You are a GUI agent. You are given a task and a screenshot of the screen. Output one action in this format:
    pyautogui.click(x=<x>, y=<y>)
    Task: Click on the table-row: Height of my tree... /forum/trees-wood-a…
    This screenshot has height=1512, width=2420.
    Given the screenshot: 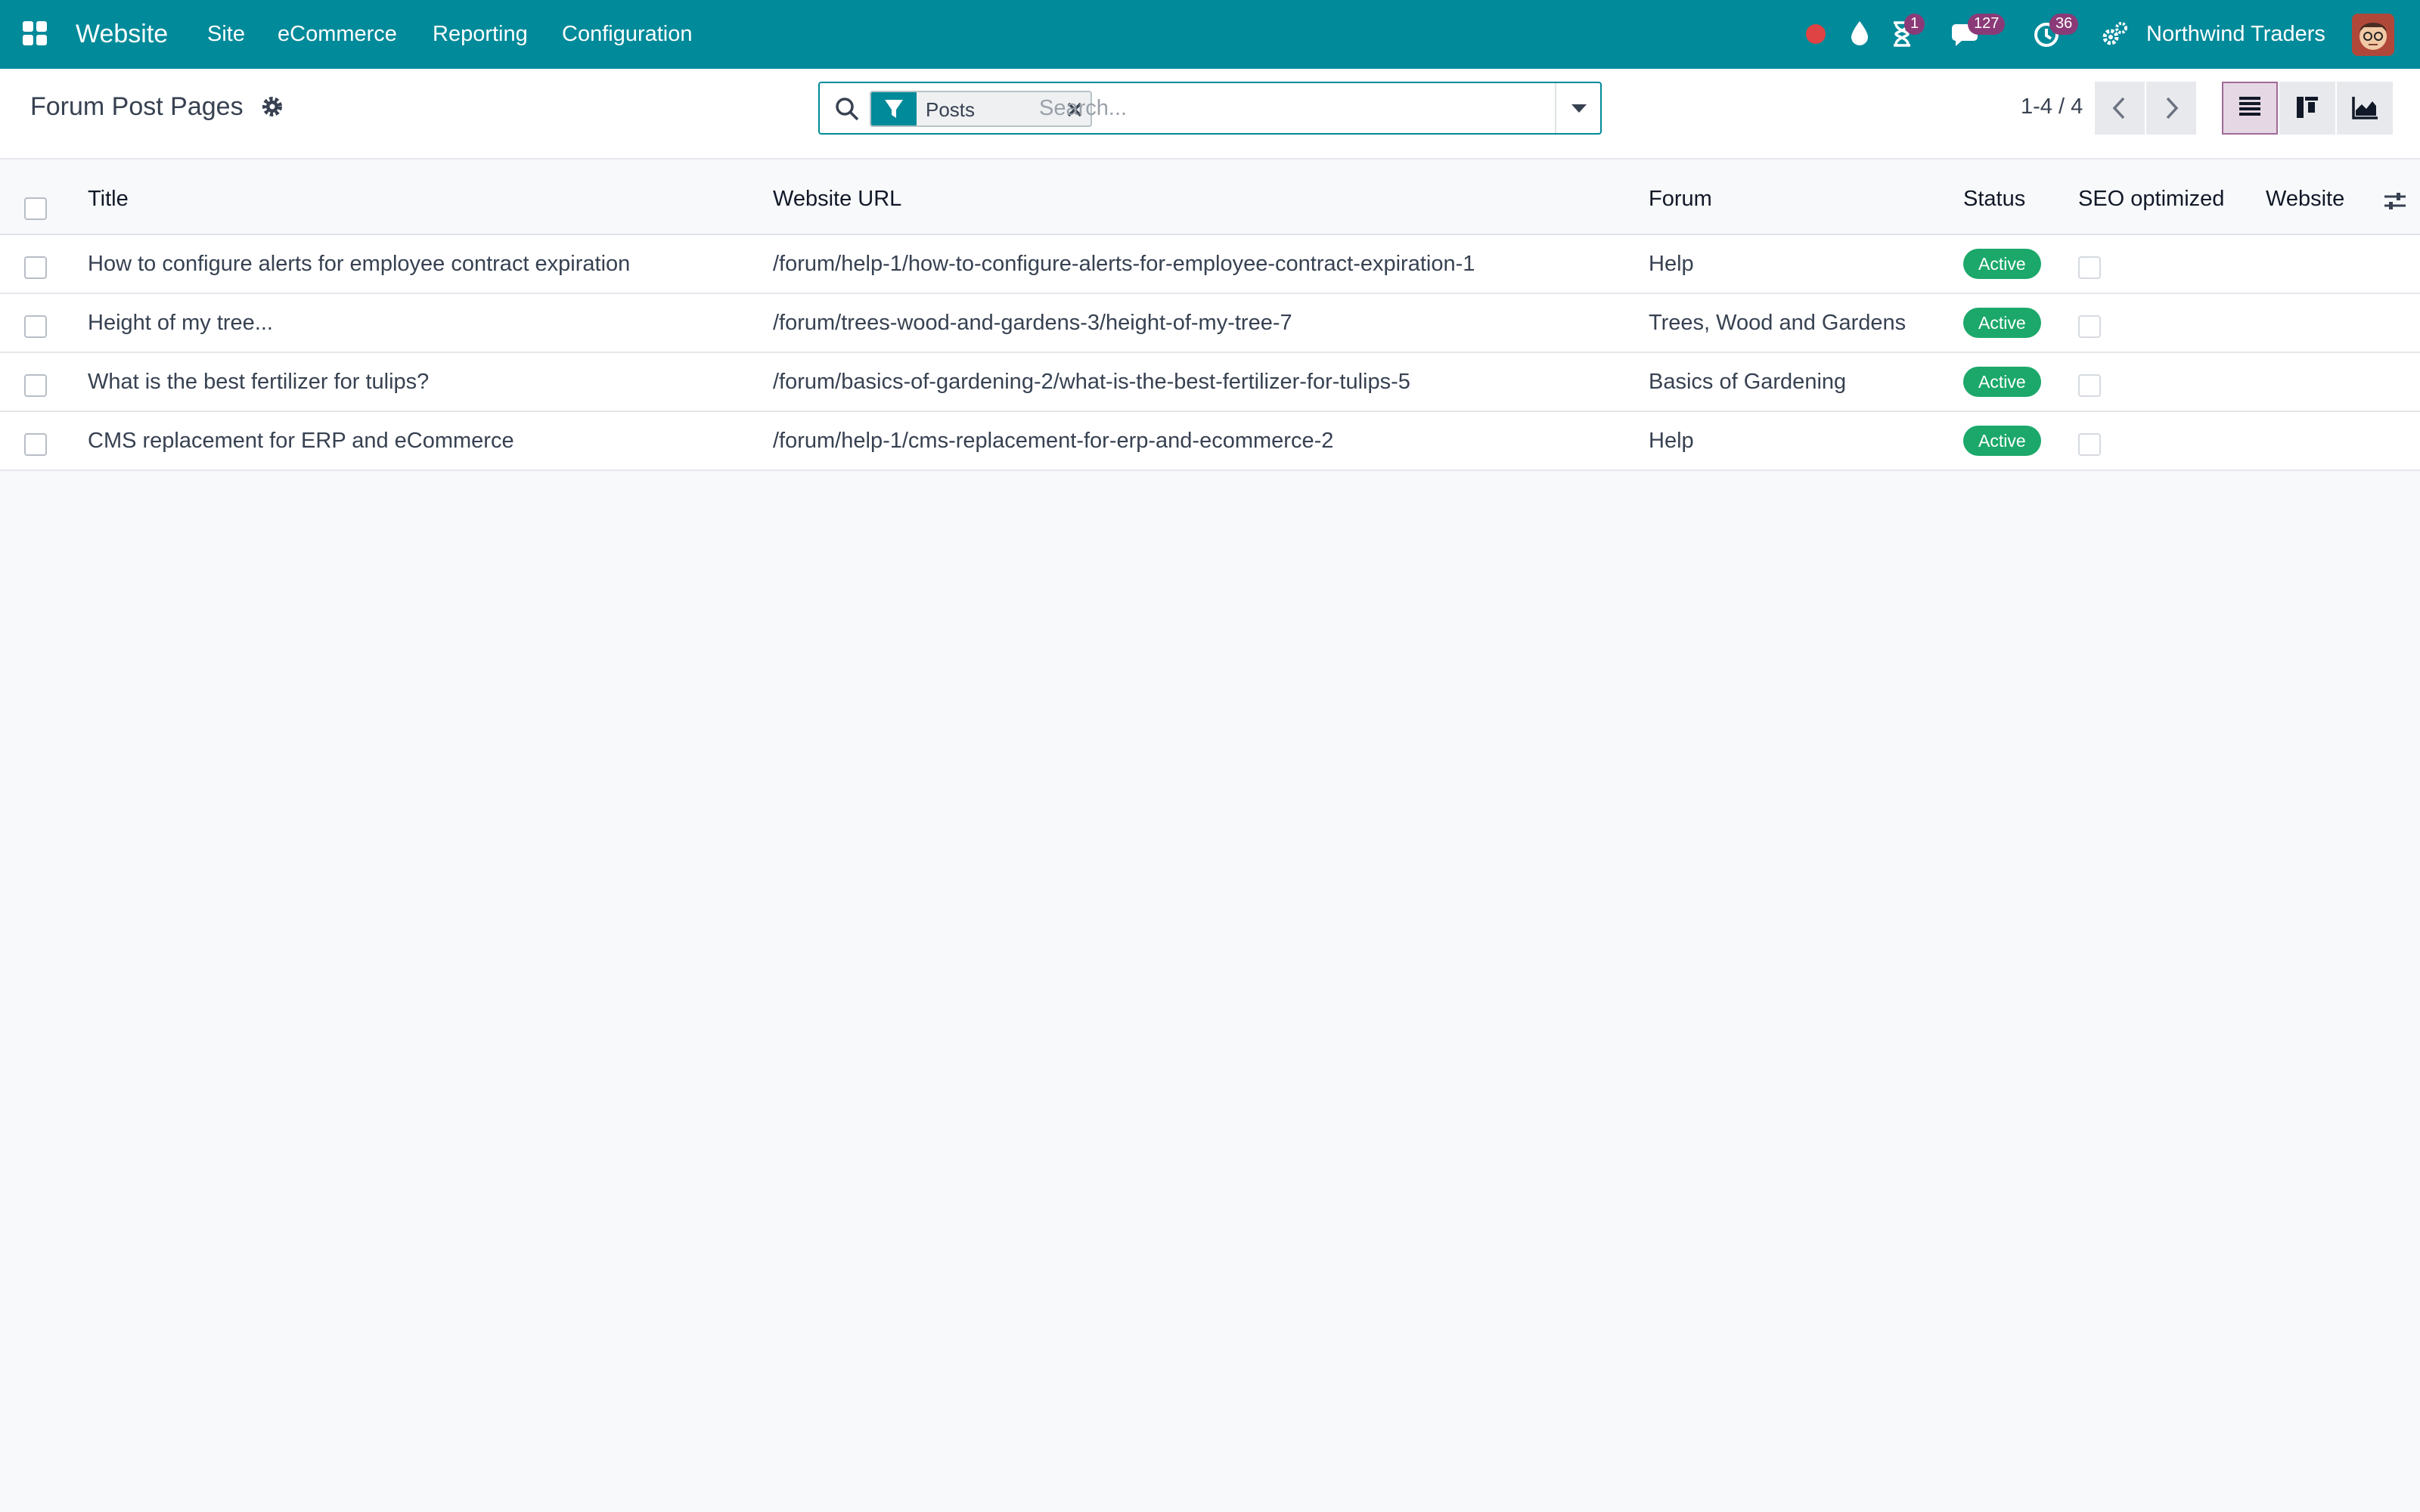 What is the action you would take?
    pyautogui.click(x=1210, y=323)
    